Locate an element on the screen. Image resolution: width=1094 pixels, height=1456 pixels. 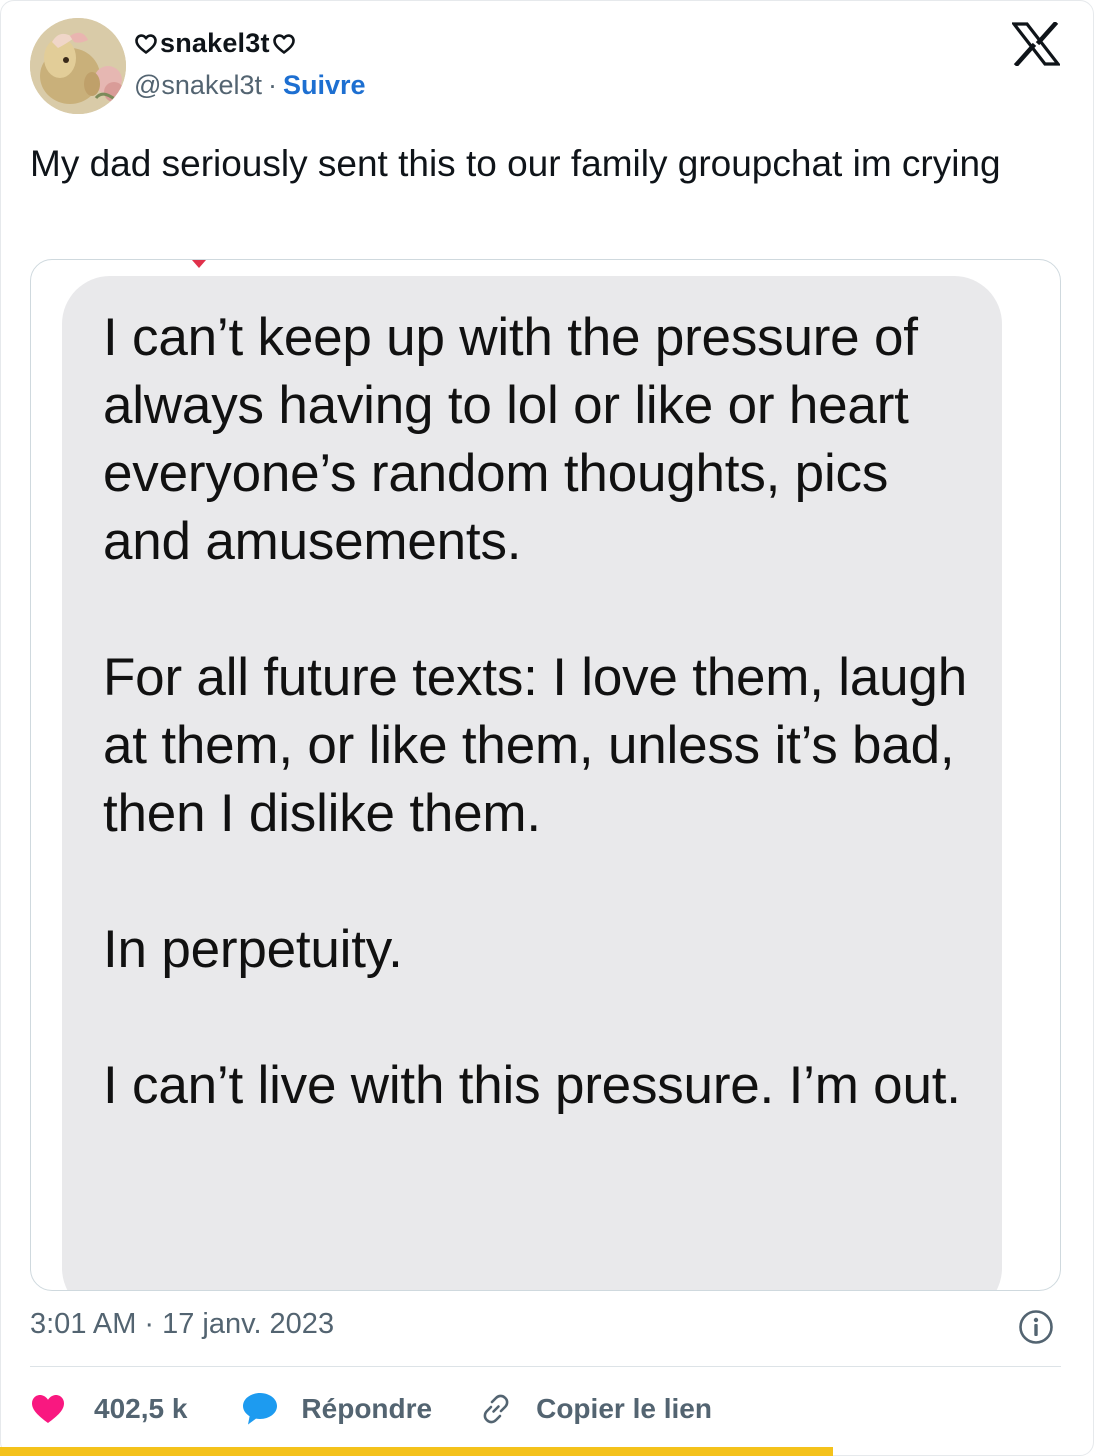
avatar-image is located at coordinates (78, 66).